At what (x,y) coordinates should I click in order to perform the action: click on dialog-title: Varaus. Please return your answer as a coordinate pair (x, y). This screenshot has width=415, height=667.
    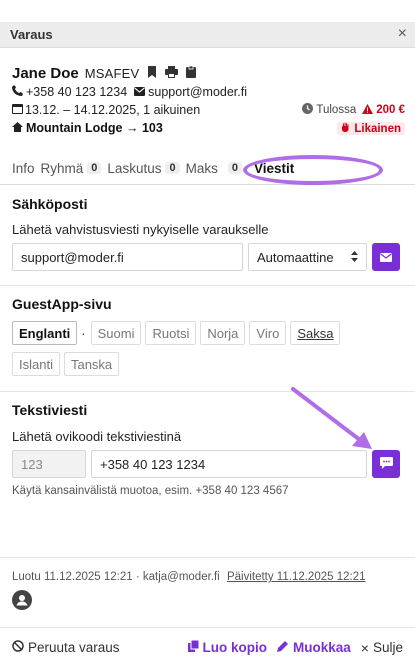
    Looking at the image, I should click on (31, 34).